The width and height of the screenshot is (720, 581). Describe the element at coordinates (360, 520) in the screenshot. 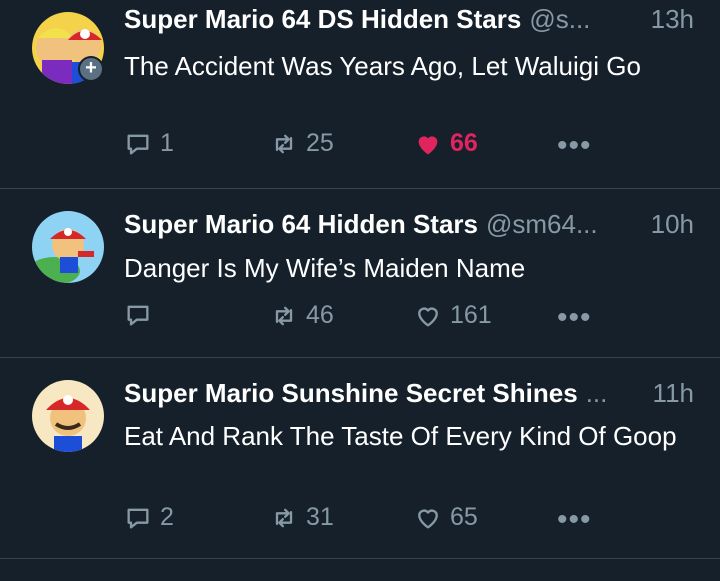

I see `tweet-actions: 2 31 65 •••` at that location.